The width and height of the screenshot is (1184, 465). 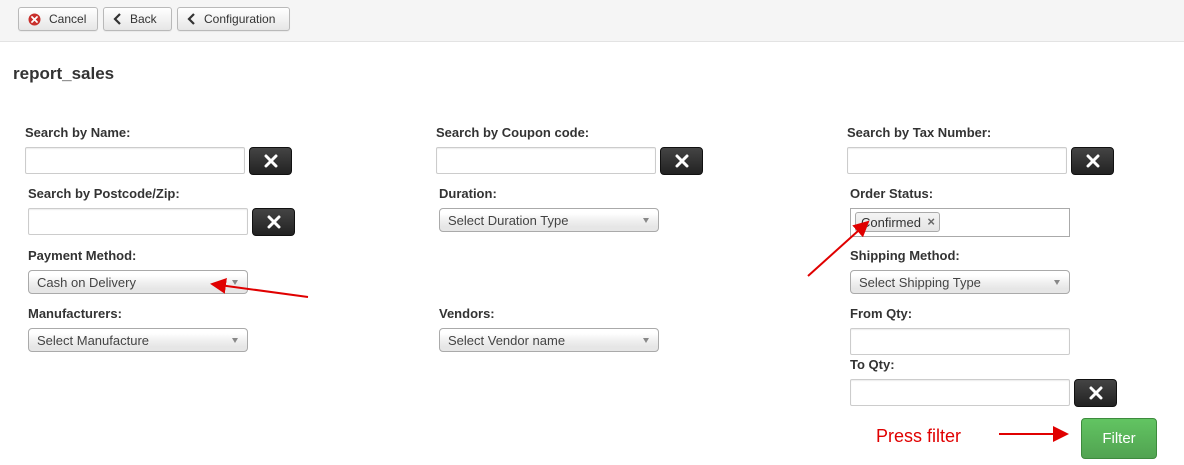 What do you see at coordinates (1119, 438) in the screenshot?
I see `filter-button: Filter` at bounding box center [1119, 438].